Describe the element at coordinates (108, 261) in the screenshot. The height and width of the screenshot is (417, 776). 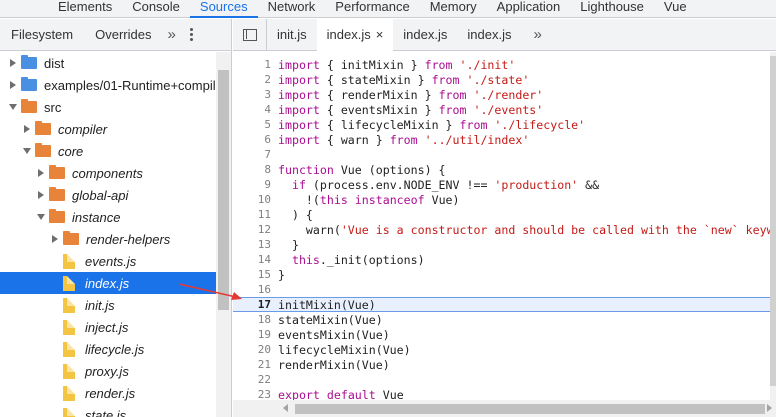
I see `tree-file: events.js` at that location.